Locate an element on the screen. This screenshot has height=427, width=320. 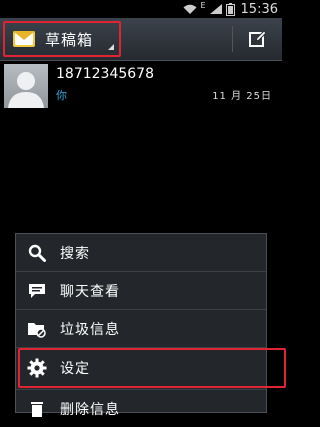
menu-item-label: 垃圾信息 is located at coordinates (90, 329).